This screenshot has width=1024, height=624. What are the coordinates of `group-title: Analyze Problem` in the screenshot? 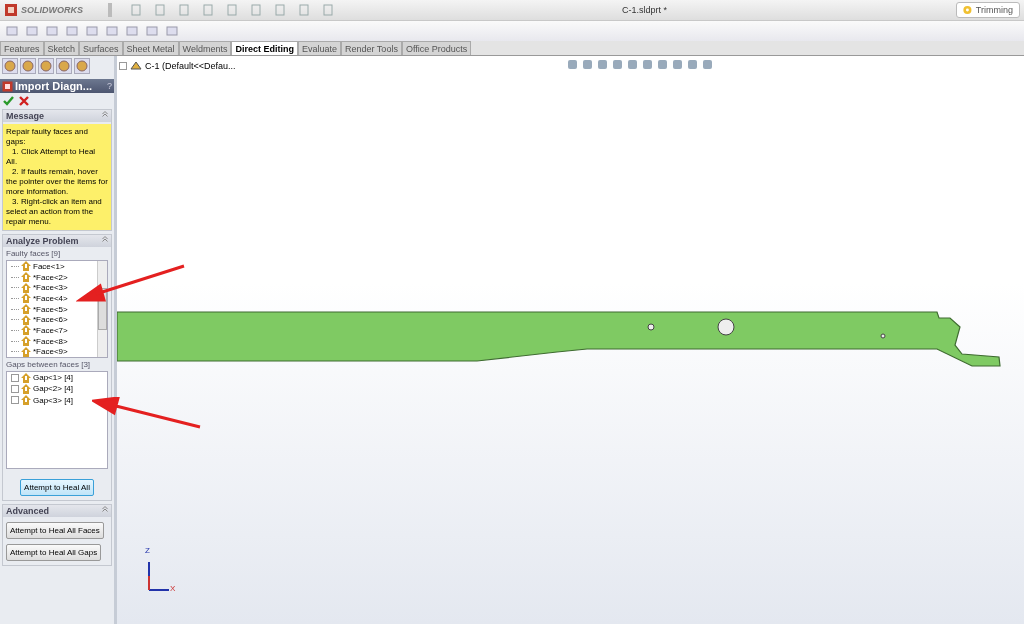 It's located at (42, 241).